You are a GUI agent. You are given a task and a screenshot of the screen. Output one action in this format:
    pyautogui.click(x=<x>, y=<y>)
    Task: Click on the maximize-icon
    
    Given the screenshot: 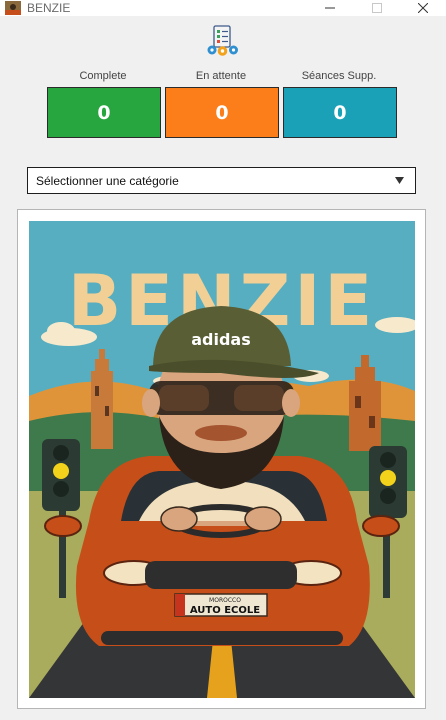 What is the action you would take?
    pyautogui.click(x=377, y=8)
    